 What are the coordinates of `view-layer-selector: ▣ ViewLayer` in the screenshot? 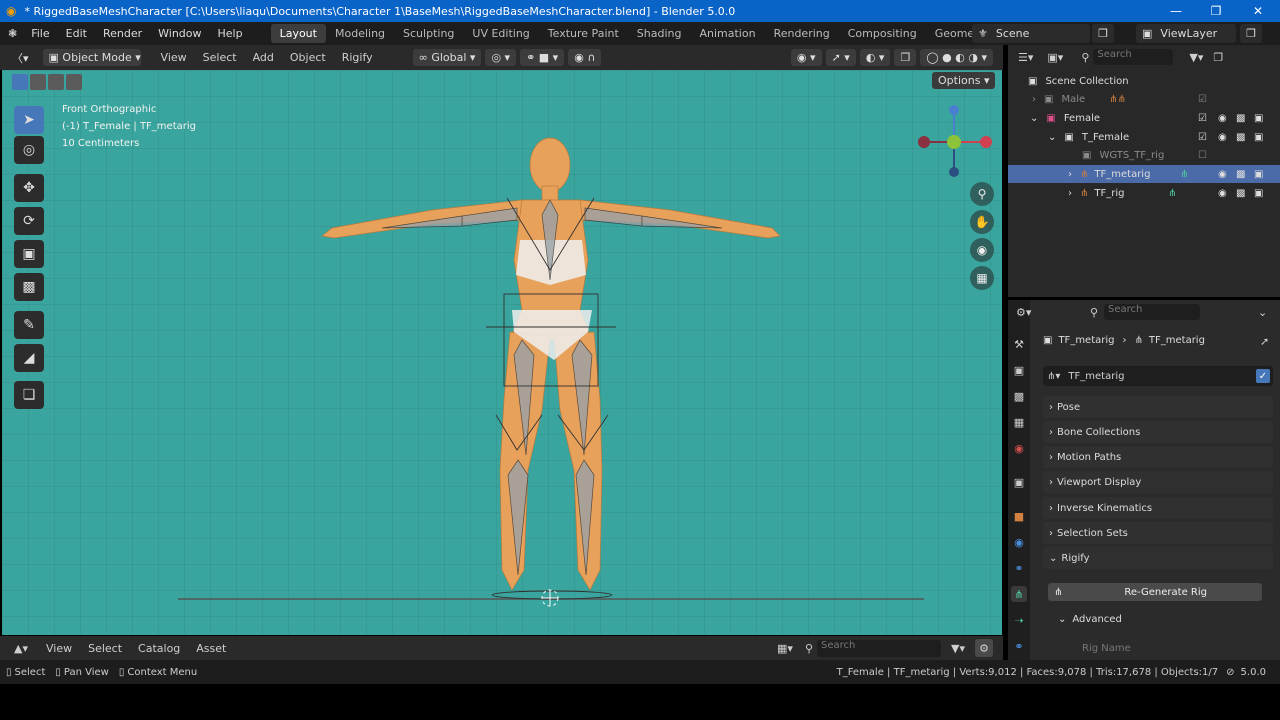 It's located at (1186, 33).